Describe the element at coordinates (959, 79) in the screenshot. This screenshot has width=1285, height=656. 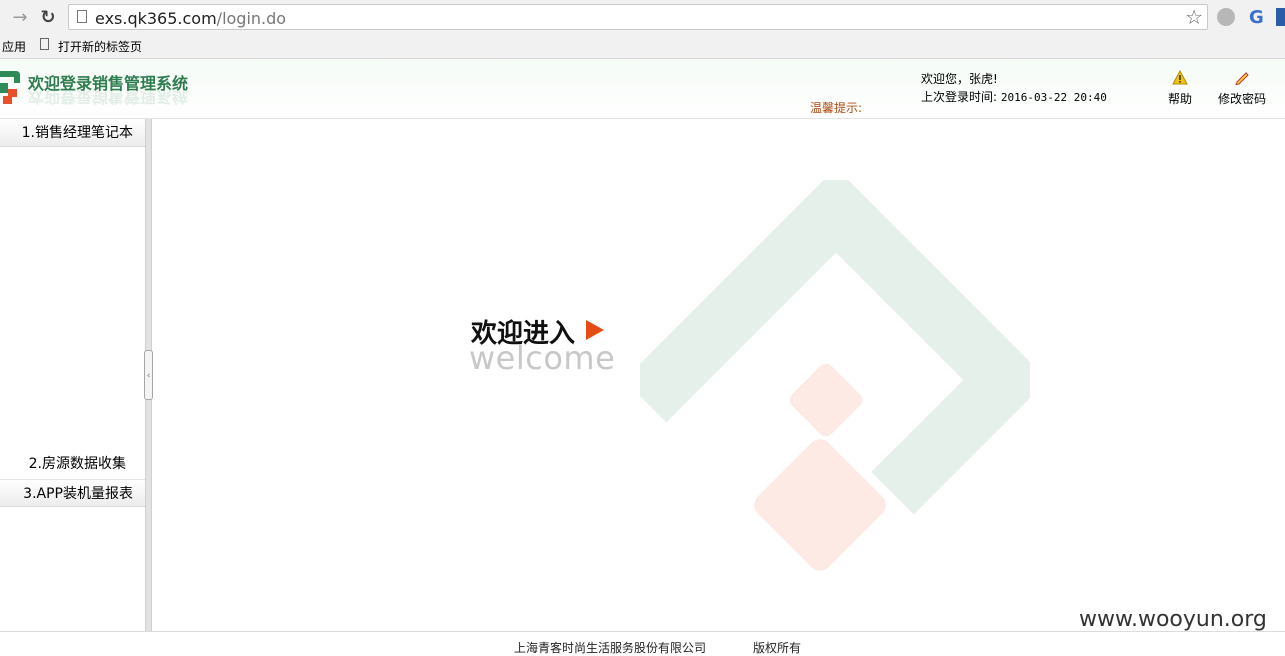
I see `welcome-user-text: 欢迎您，张虎!` at that location.